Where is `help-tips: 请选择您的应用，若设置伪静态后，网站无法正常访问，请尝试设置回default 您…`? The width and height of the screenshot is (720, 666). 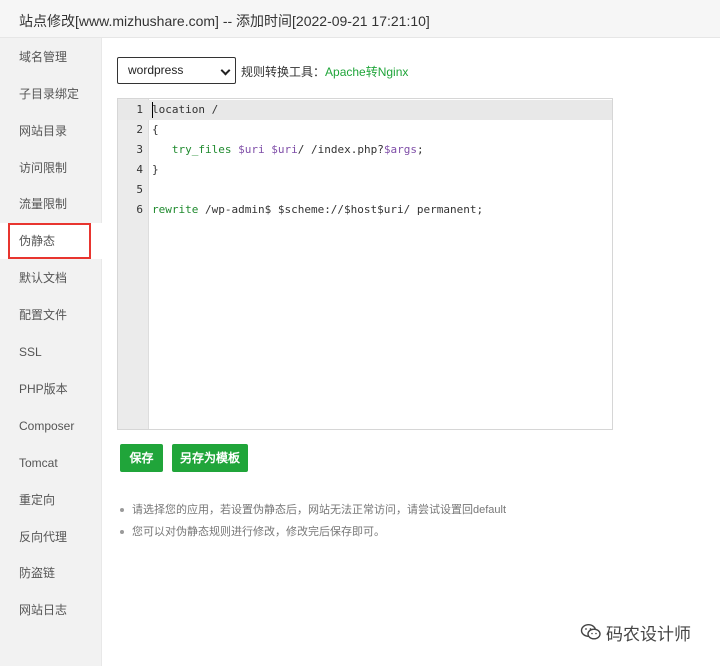 help-tips: 请选择您的应用，若设置伪静态后，网站无法正常访问，请尝试设置回default 您… is located at coordinates (312, 521).